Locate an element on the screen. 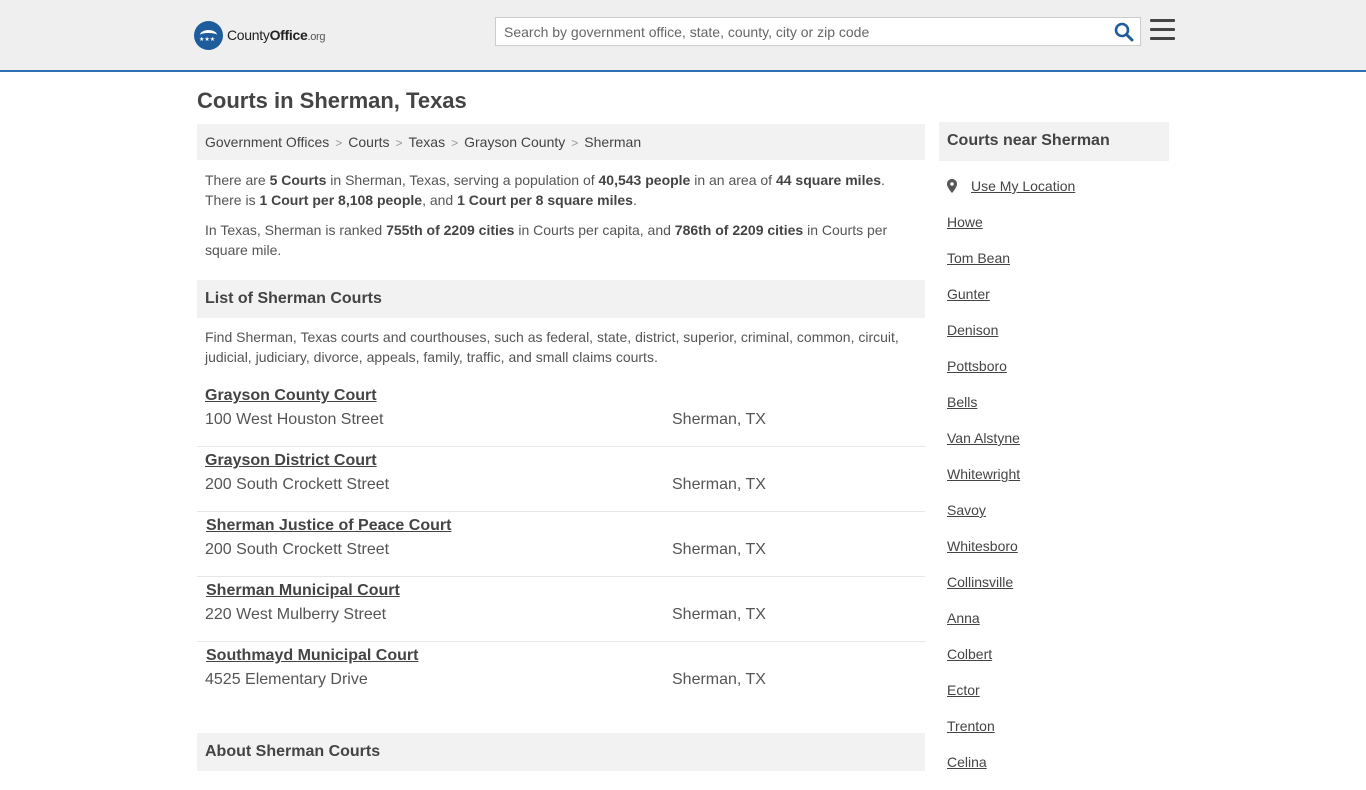 This screenshot has height=790, width=1366. court-name-link: Grayson County Court is located at coordinates (291, 396).